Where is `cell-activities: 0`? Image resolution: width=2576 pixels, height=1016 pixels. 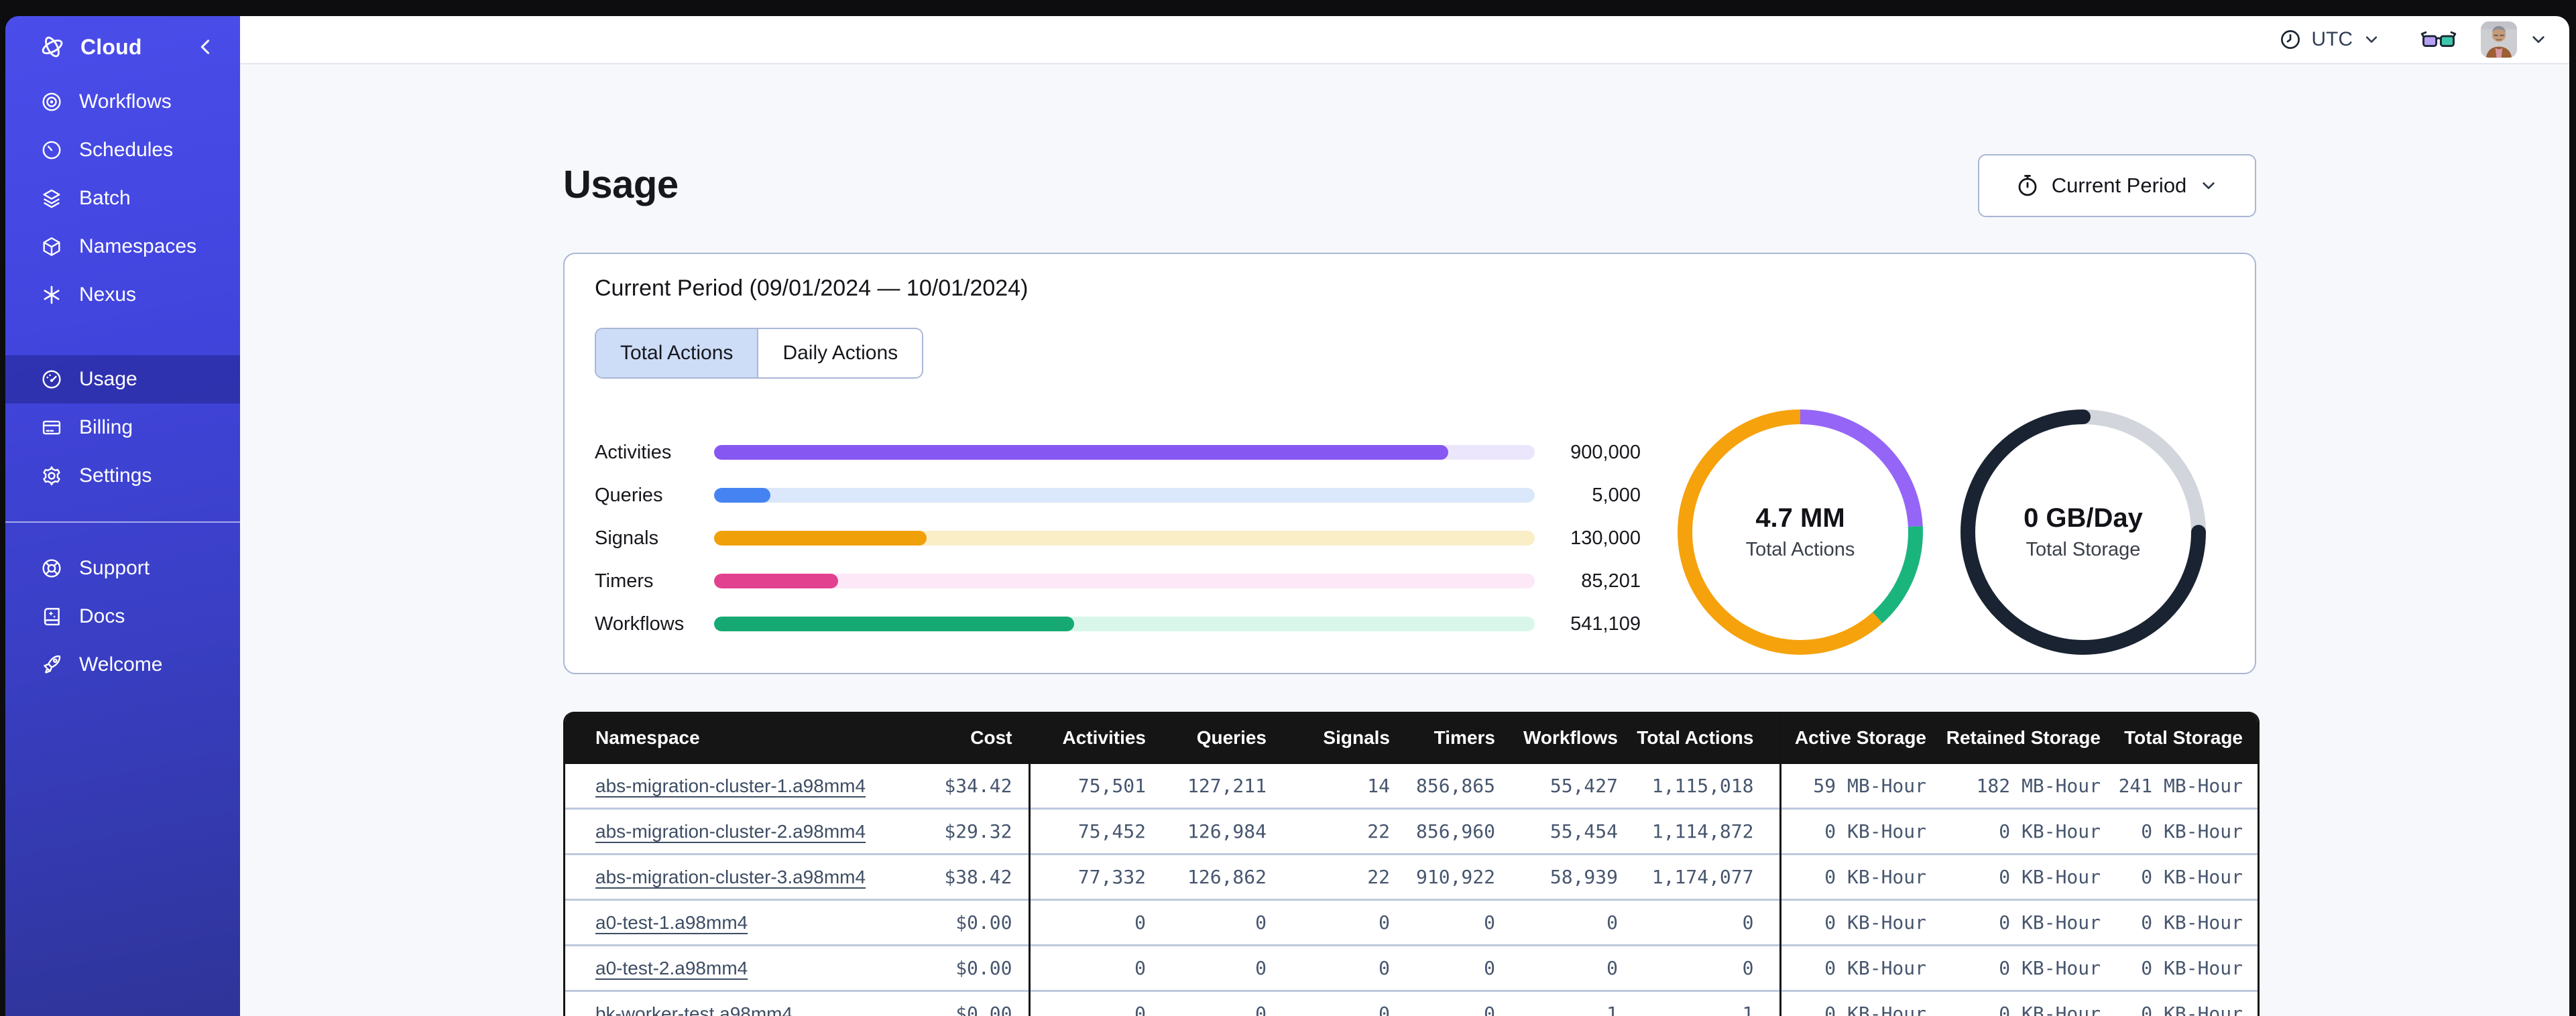 cell-activities: 0 is located at coordinates (1093, 1003).